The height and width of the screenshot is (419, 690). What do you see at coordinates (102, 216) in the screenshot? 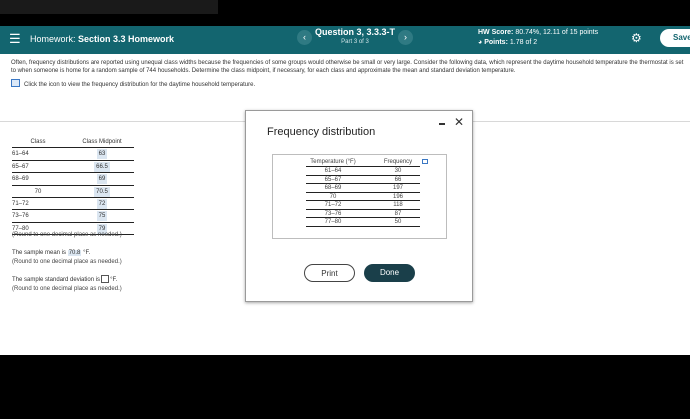
I see `midpoint-answer: 75` at bounding box center [102, 216].